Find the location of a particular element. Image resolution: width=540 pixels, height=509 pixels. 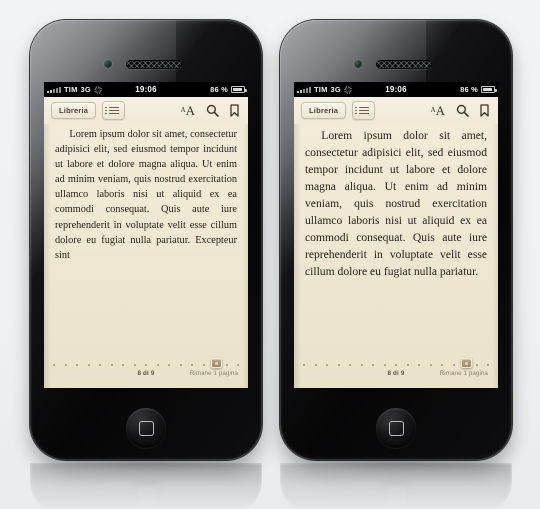

device-reflection-right is located at coordinates (396, 486).